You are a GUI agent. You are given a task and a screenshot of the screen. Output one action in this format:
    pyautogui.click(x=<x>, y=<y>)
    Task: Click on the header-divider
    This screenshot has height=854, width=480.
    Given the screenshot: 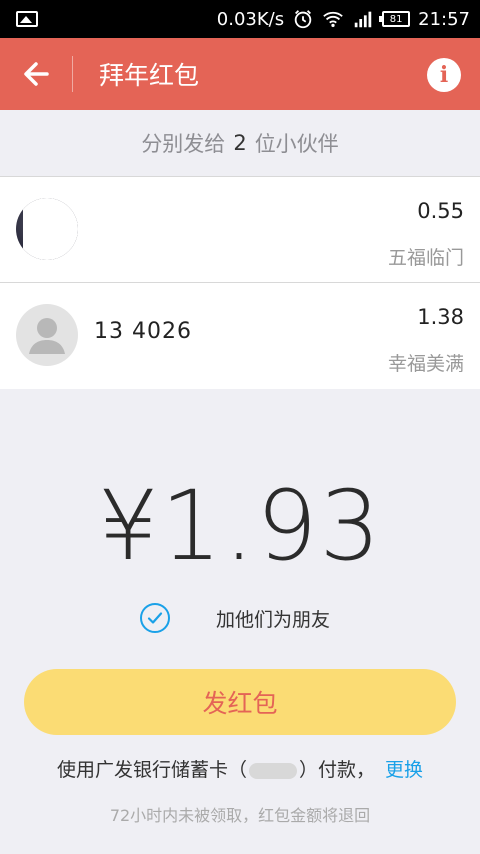 What is the action you would take?
    pyautogui.click(x=72, y=74)
    